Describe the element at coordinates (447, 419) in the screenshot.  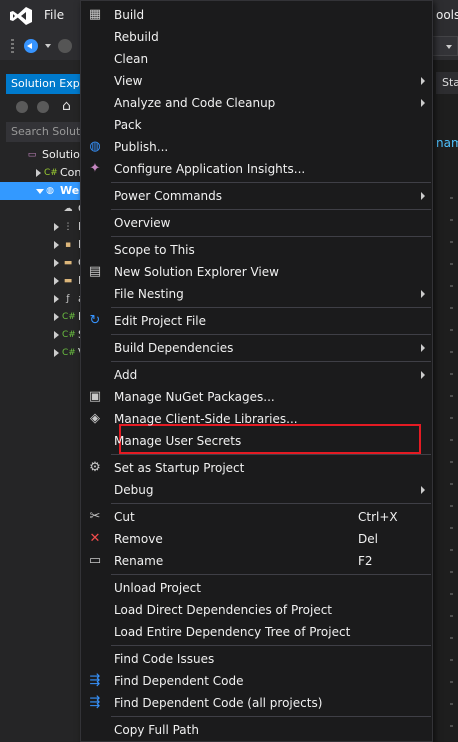
I see `code-editor` at that location.